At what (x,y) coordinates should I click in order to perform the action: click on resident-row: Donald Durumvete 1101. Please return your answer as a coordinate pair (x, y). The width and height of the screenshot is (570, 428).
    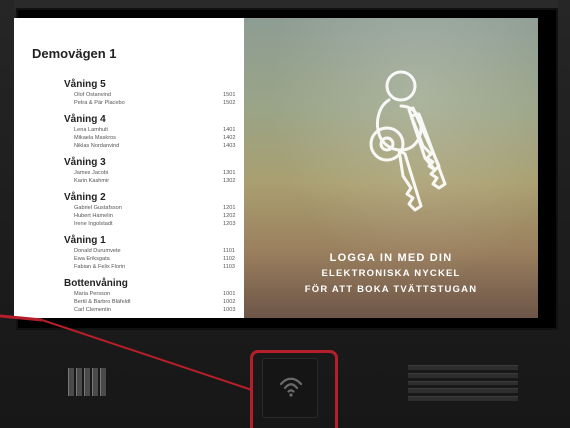
    Looking at the image, I should click on (151, 251).